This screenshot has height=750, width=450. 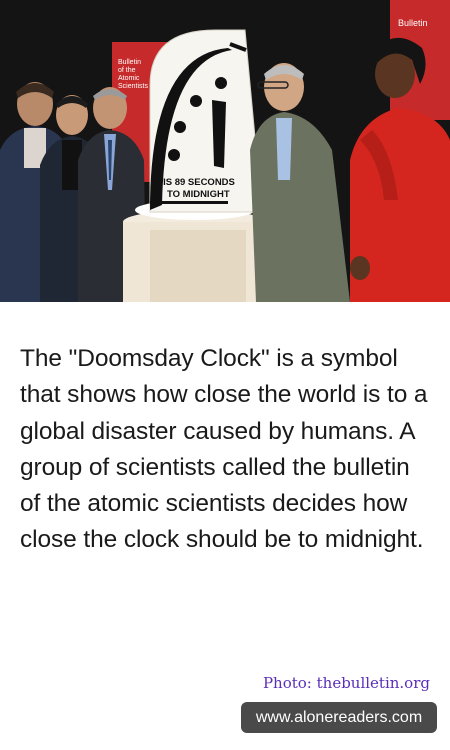 What do you see at coordinates (133, 86) in the screenshot?
I see `banner-left-line4: Scientists` at bounding box center [133, 86].